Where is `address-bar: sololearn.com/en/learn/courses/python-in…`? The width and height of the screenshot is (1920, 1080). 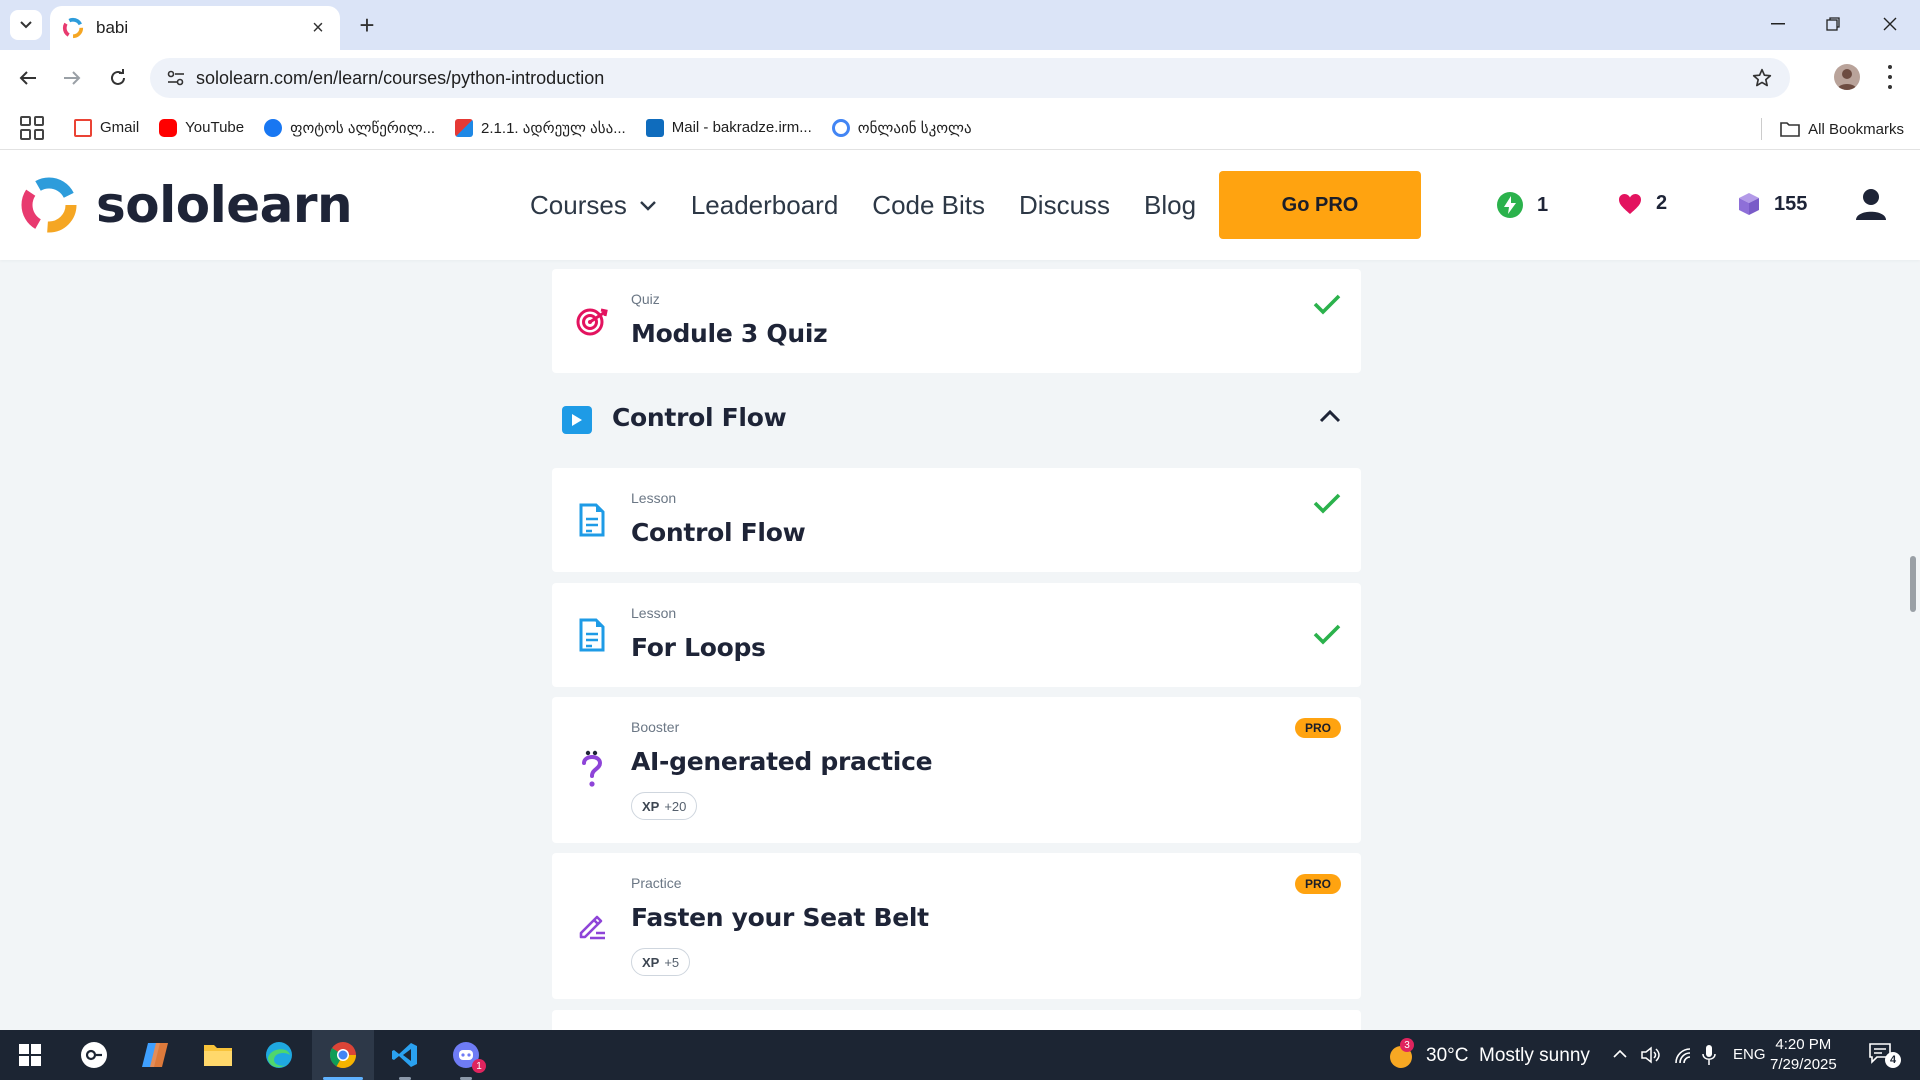
address-bar: sololearn.com/en/learn/courses/python-in… is located at coordinates (970, 78).